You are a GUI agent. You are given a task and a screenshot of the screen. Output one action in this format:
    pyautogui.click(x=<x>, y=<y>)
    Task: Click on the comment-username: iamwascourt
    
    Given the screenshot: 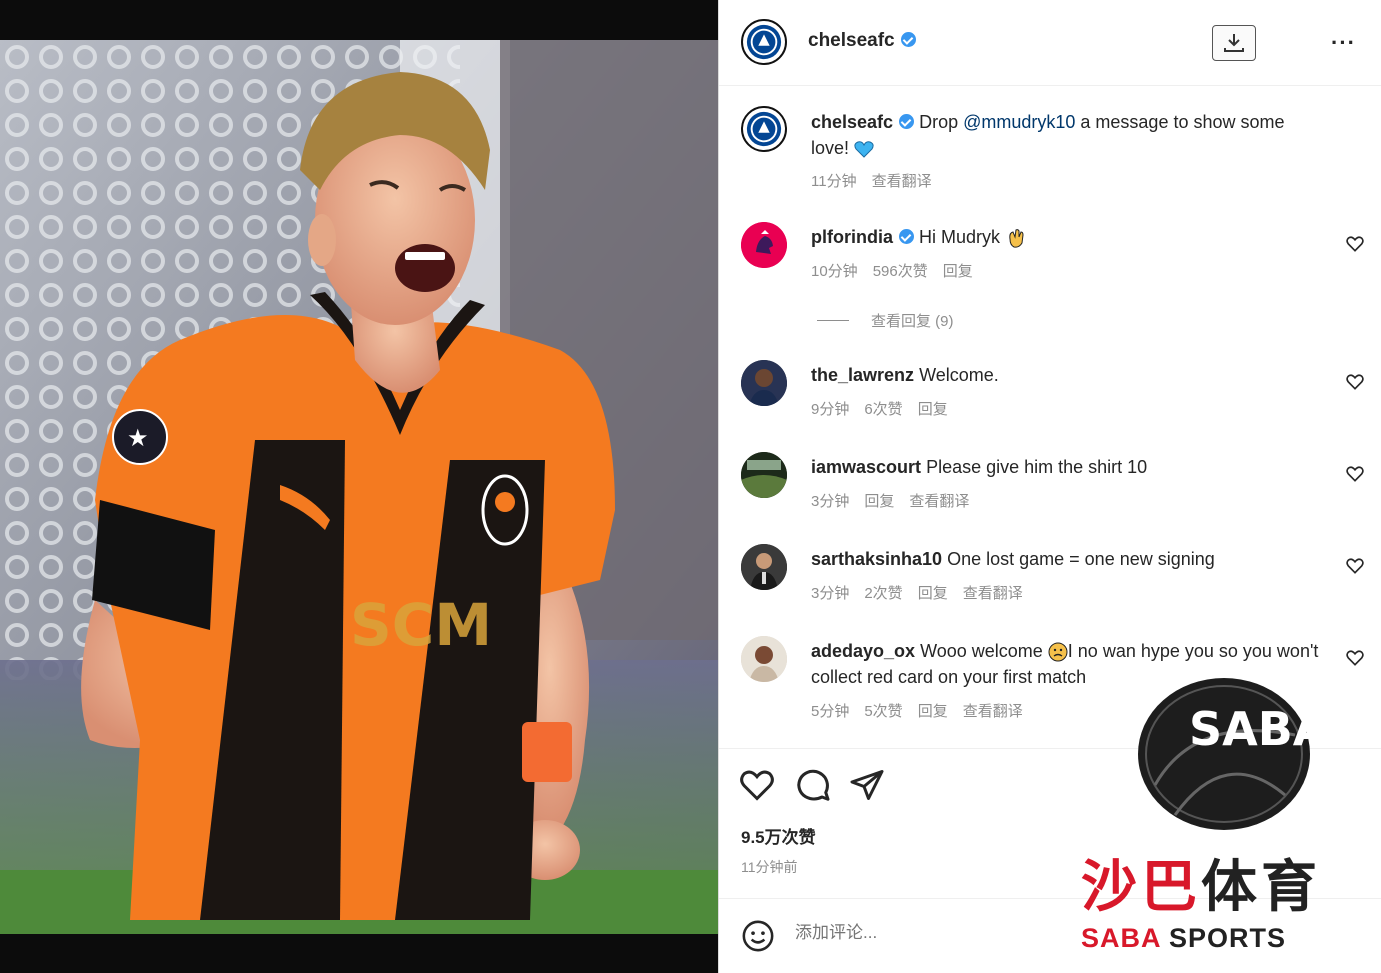 What is the action you would take?
    pyautogui.click(x=866, y=467)
    